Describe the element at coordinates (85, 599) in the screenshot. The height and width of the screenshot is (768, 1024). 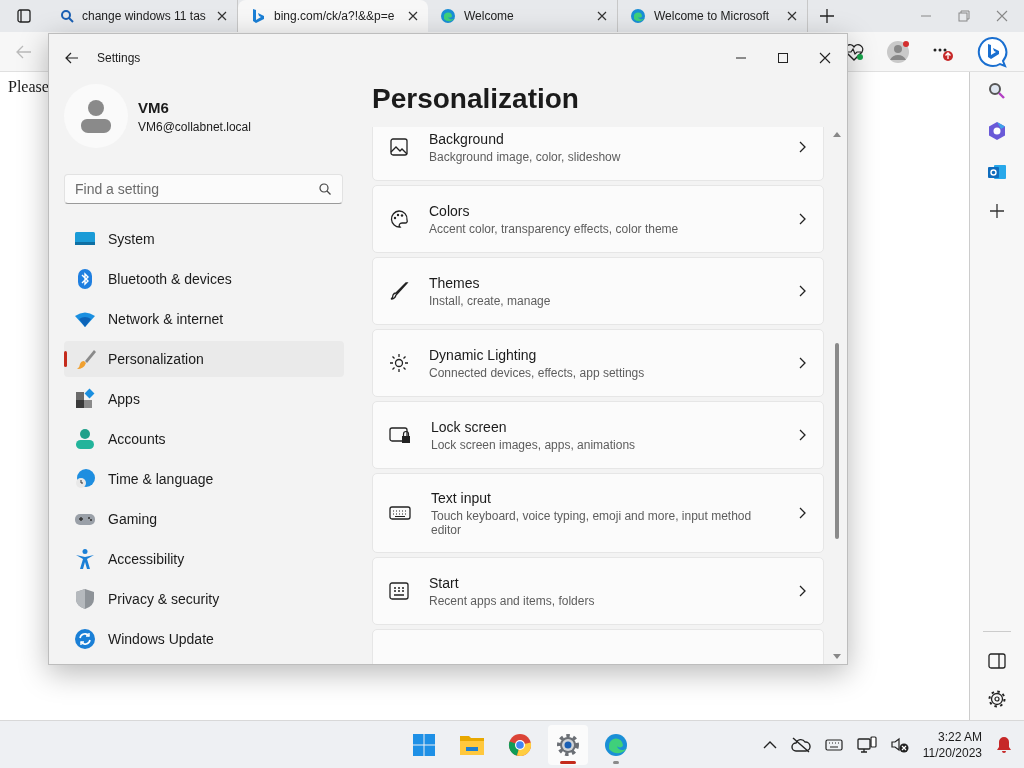
I see `shield-icon` at that location.